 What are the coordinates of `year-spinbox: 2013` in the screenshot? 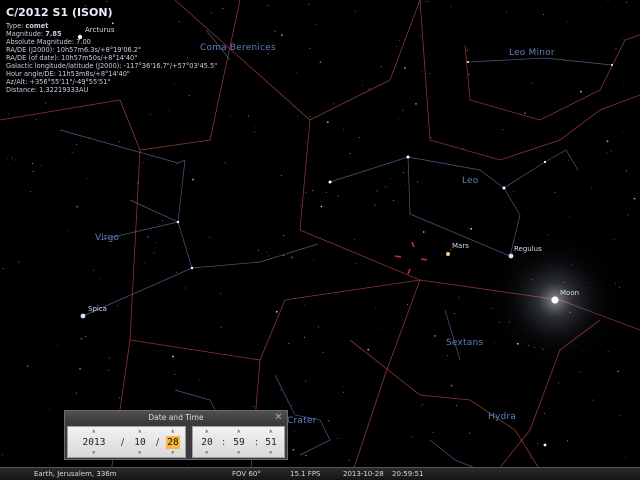 It's located at (94, 442).